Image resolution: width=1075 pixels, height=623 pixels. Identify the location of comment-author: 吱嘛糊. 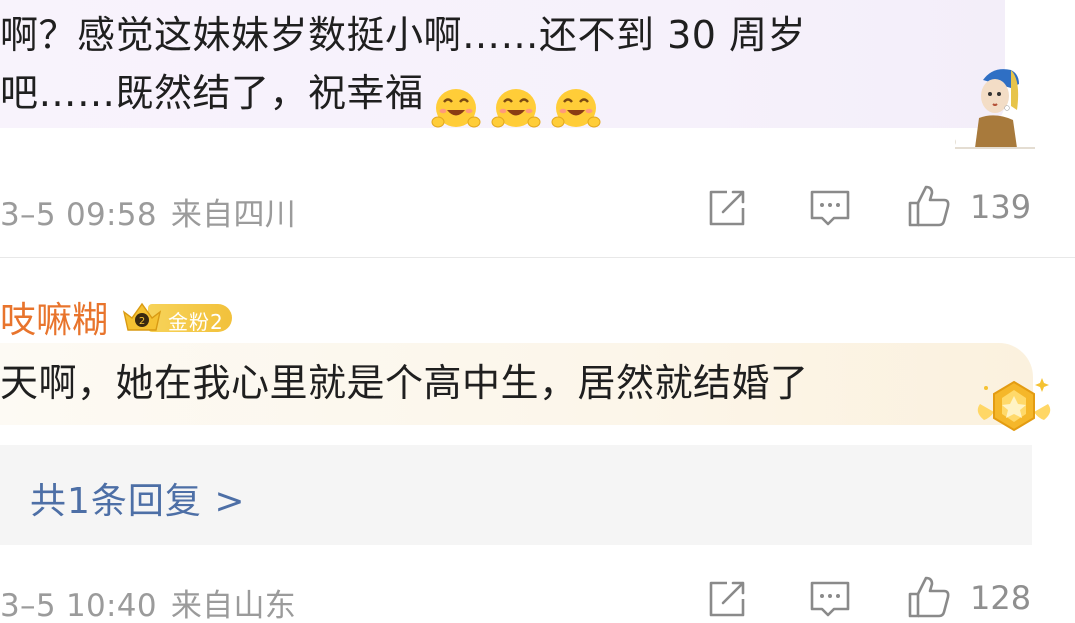
(54, 317).